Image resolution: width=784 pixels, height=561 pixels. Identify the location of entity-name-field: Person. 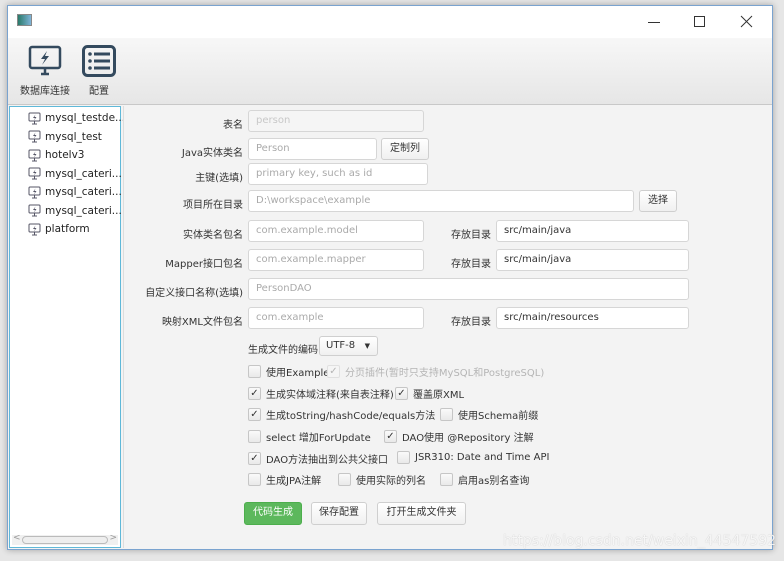
(312, 149).